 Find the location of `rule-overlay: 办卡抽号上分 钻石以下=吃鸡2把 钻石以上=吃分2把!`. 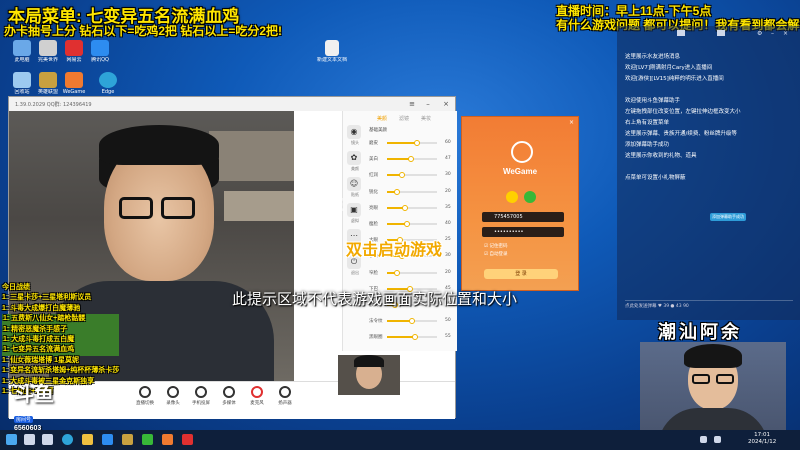

rule-overlay: 办卡抽号上分 钻石以下=吃鸡2把 钻石以上=吃分2把! is located at coordinates (143, 31).